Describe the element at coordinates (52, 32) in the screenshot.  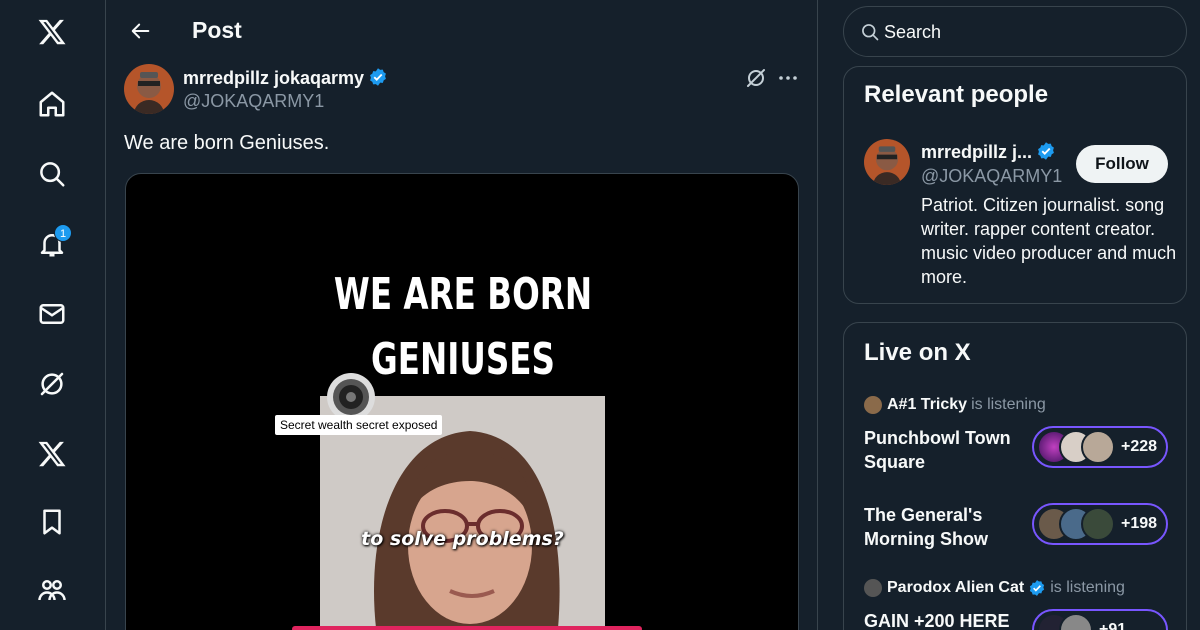
I see `x-logo-icon` at that location.